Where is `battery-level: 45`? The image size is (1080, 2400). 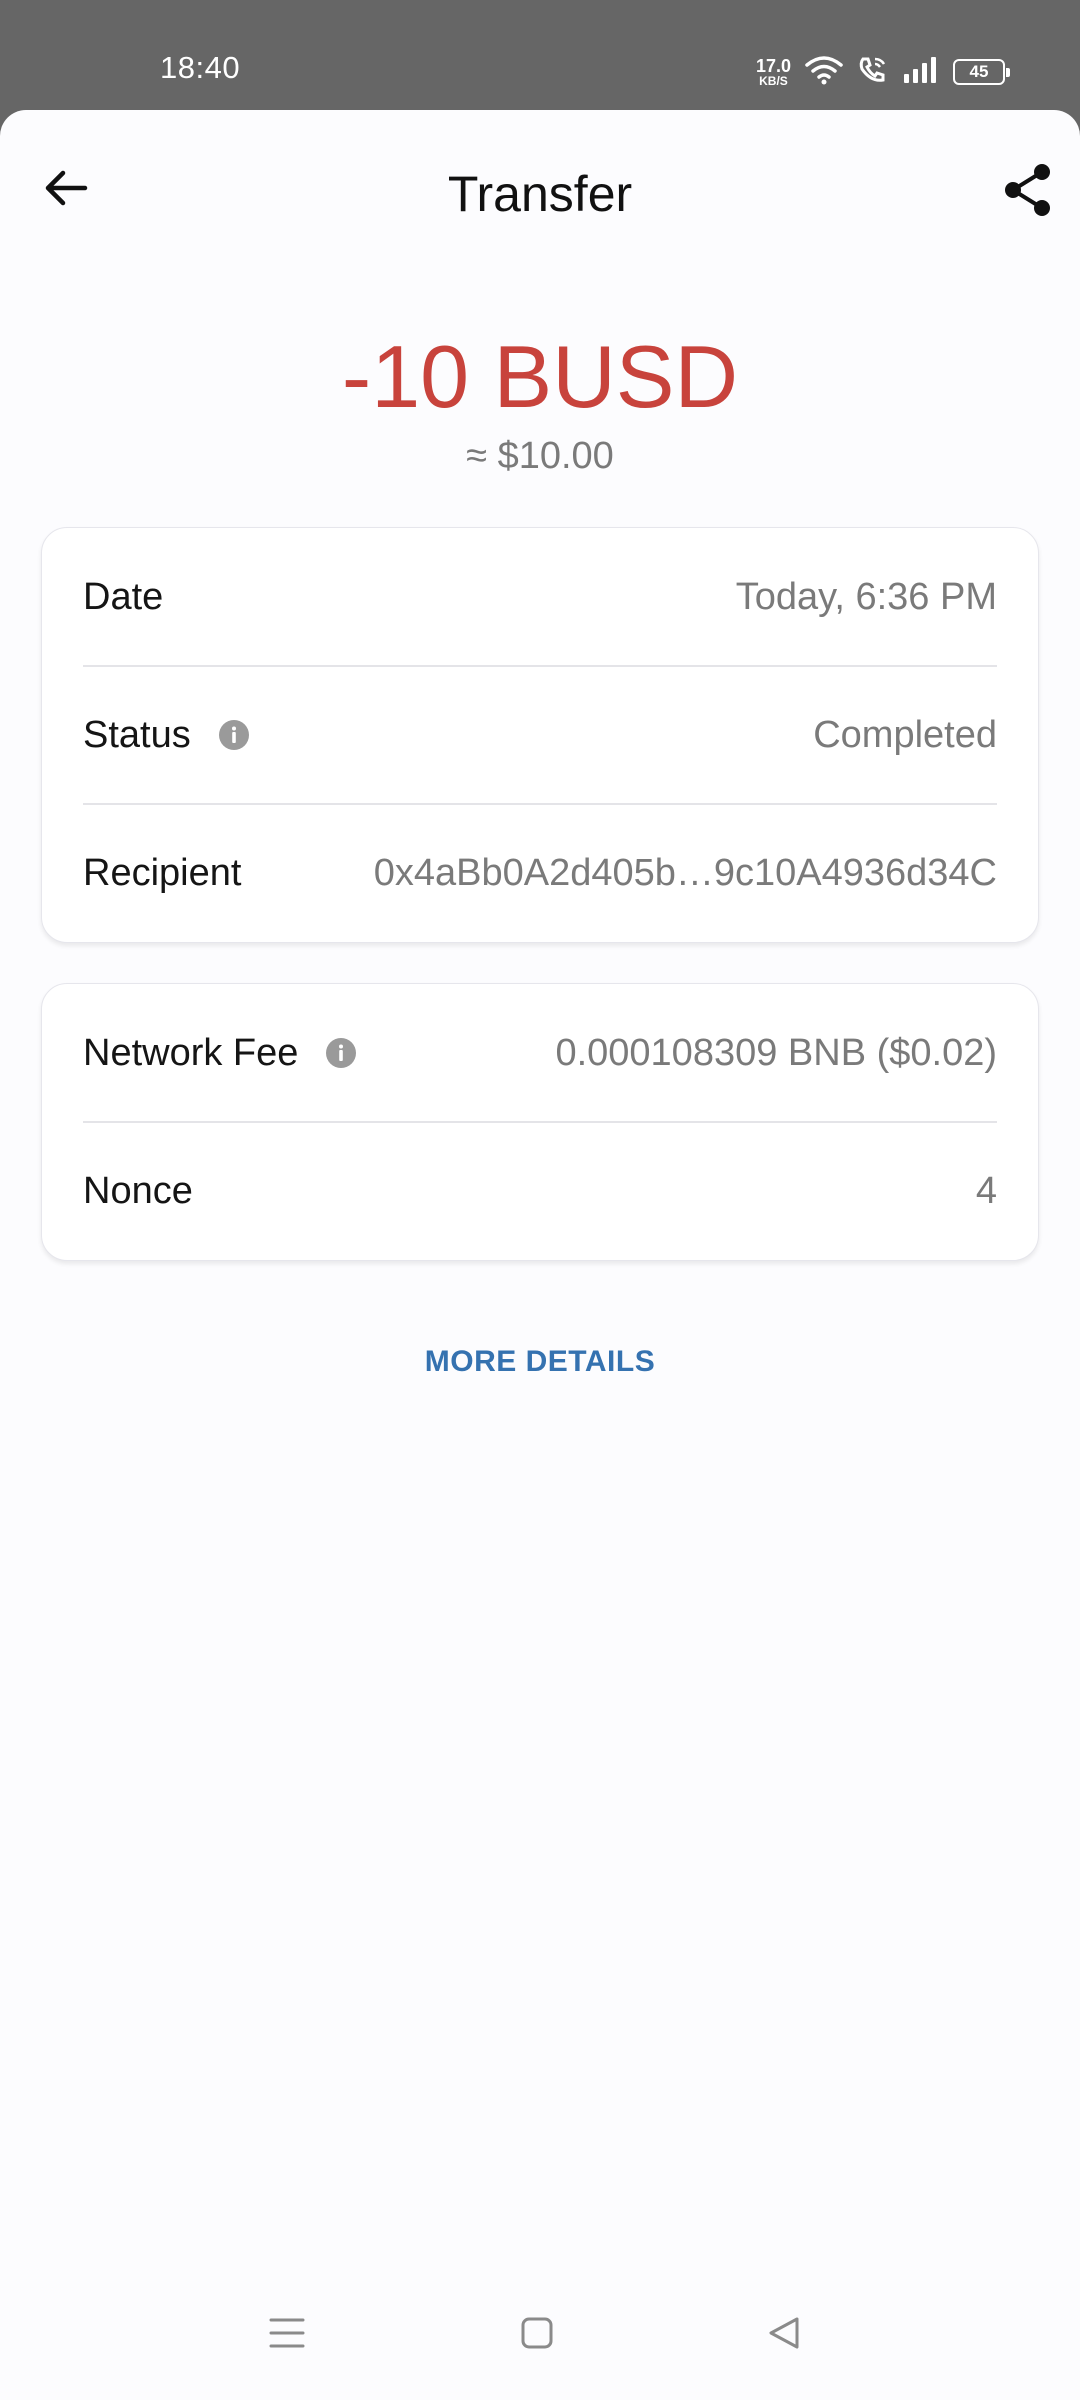
battery-level: 45 is located at coordinates (979, 71).